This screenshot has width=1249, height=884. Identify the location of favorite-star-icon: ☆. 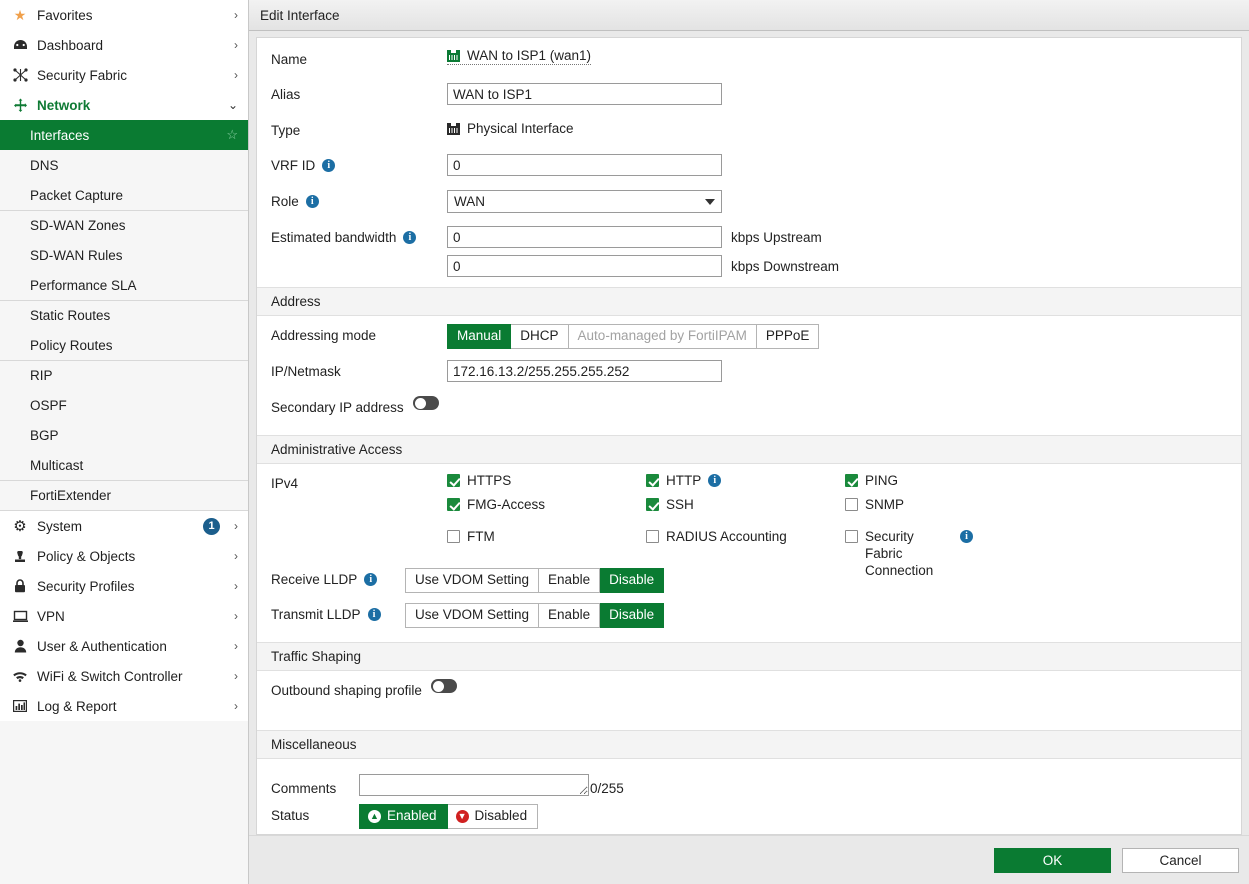
(232, 135).